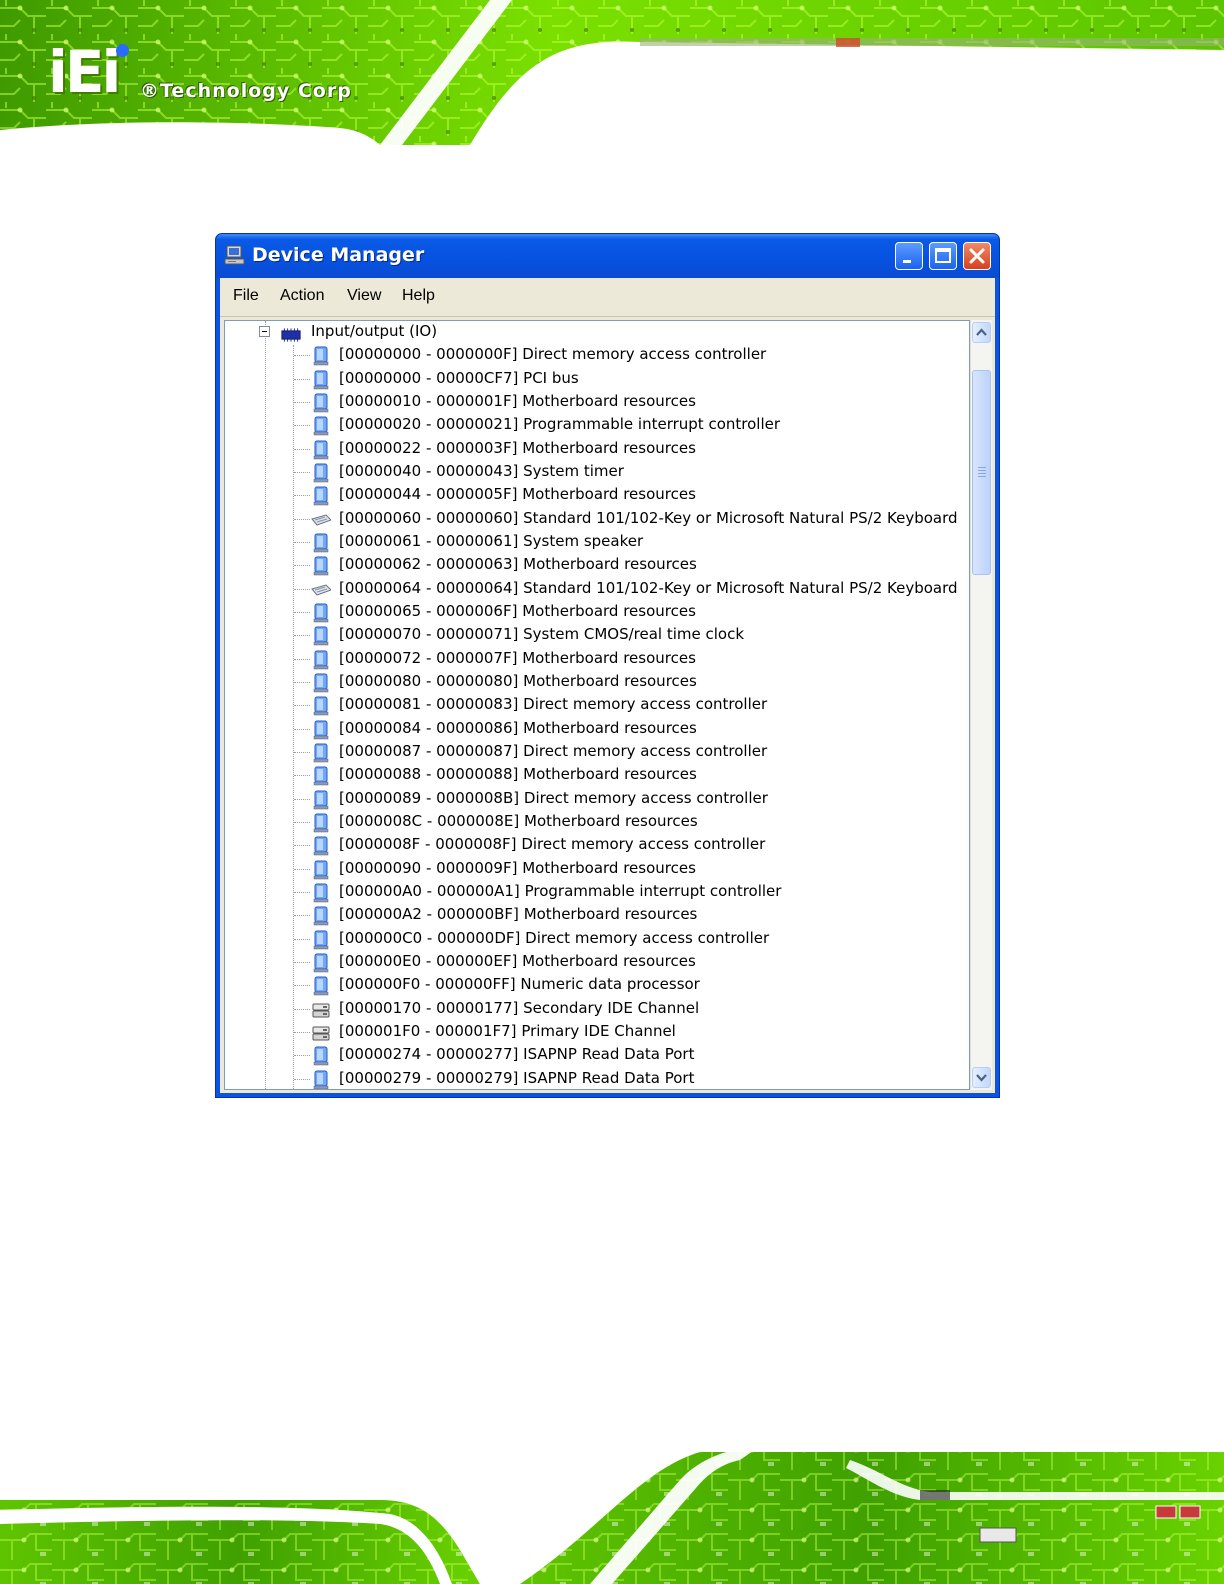 The width and height of the screenshot is (1224, 1584). I want to click on menu-bar: File Action View Help, so click(607, 297).